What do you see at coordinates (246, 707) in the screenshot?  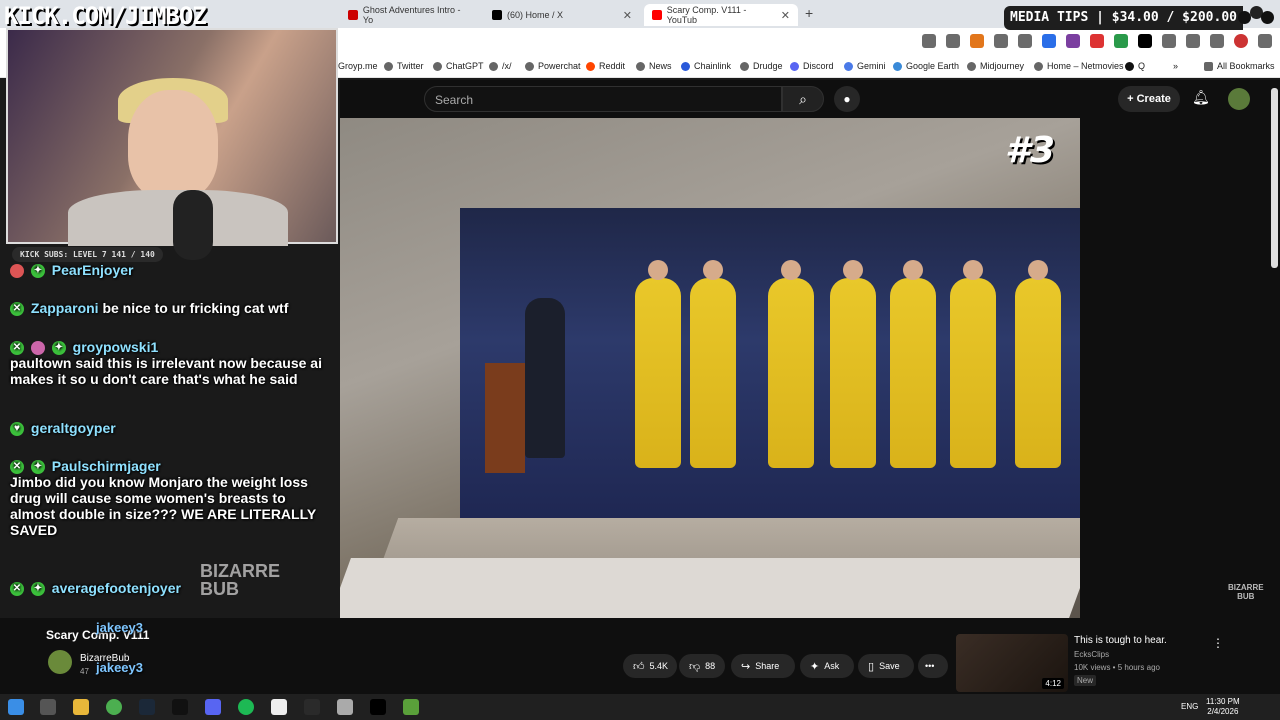 I see `spotify-icon` at bounding box center [246, 707].